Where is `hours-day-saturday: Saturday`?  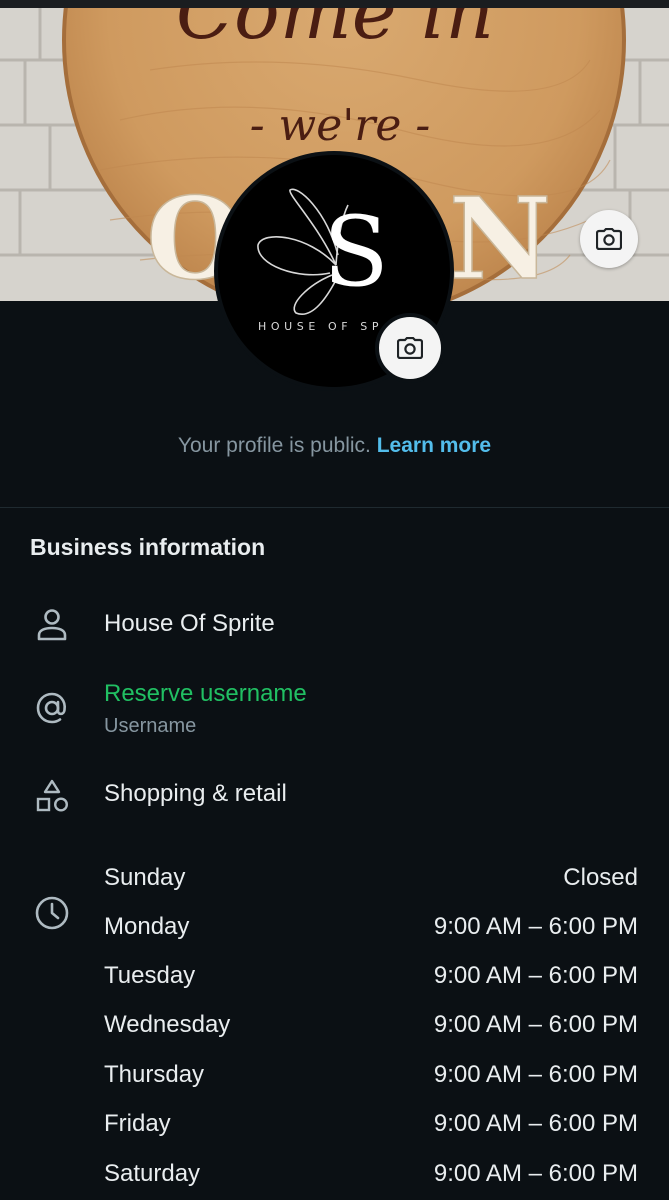 hours-day-saturday: Saturday is located at coordinates (152, 1173).